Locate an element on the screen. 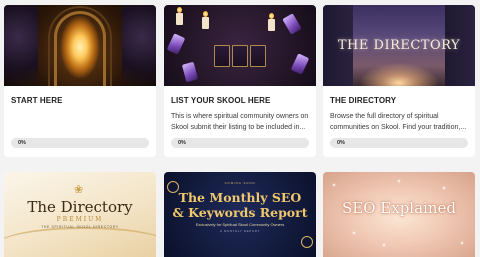  thumbnail-subtitle: PREMIUM is located at coordinates (80, 219).